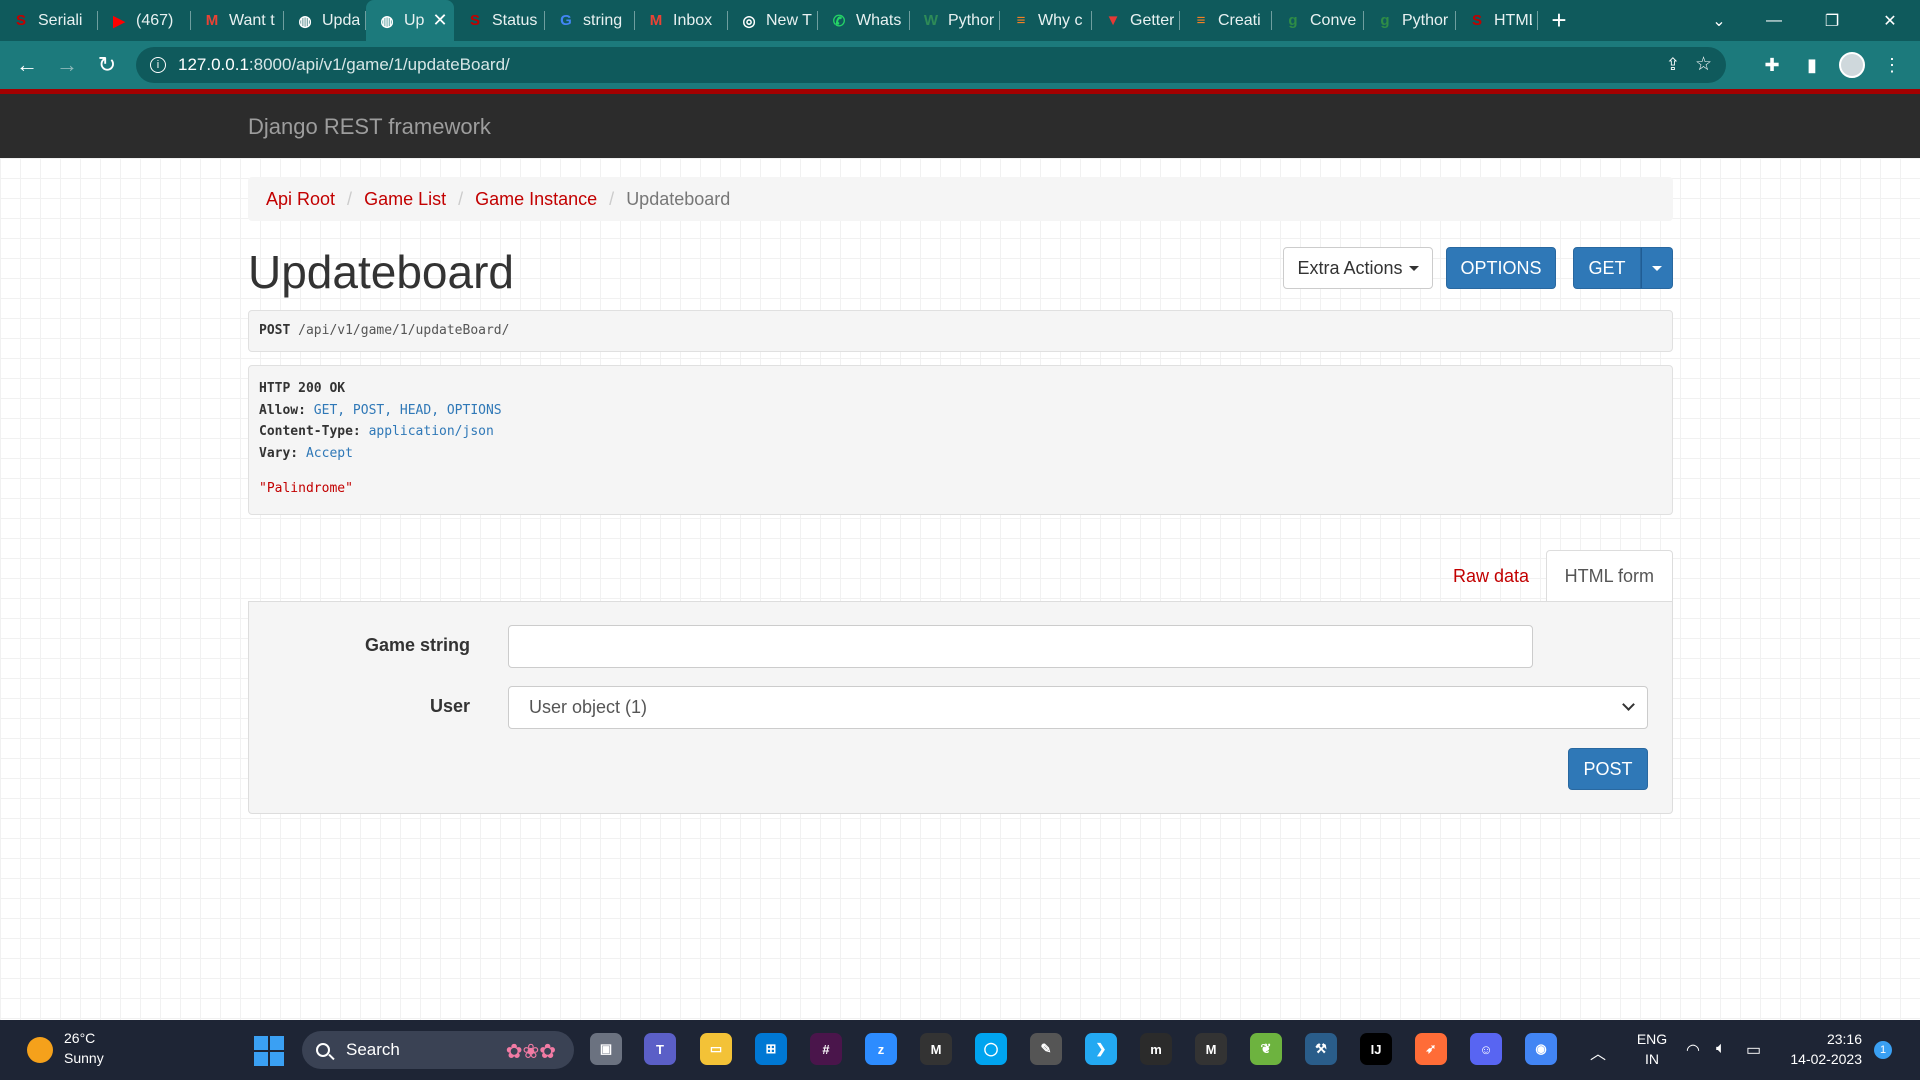  I want to click on browser-tab: ◍ Up ✕, so click(410, 20).